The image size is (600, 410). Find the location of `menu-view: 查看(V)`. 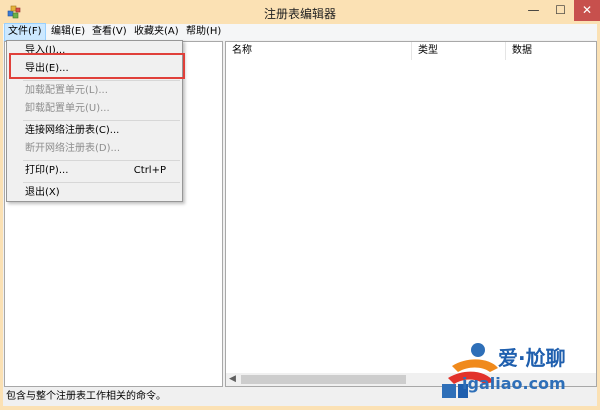

menu-view: 查看(V) is located at coordinates (109, 32).